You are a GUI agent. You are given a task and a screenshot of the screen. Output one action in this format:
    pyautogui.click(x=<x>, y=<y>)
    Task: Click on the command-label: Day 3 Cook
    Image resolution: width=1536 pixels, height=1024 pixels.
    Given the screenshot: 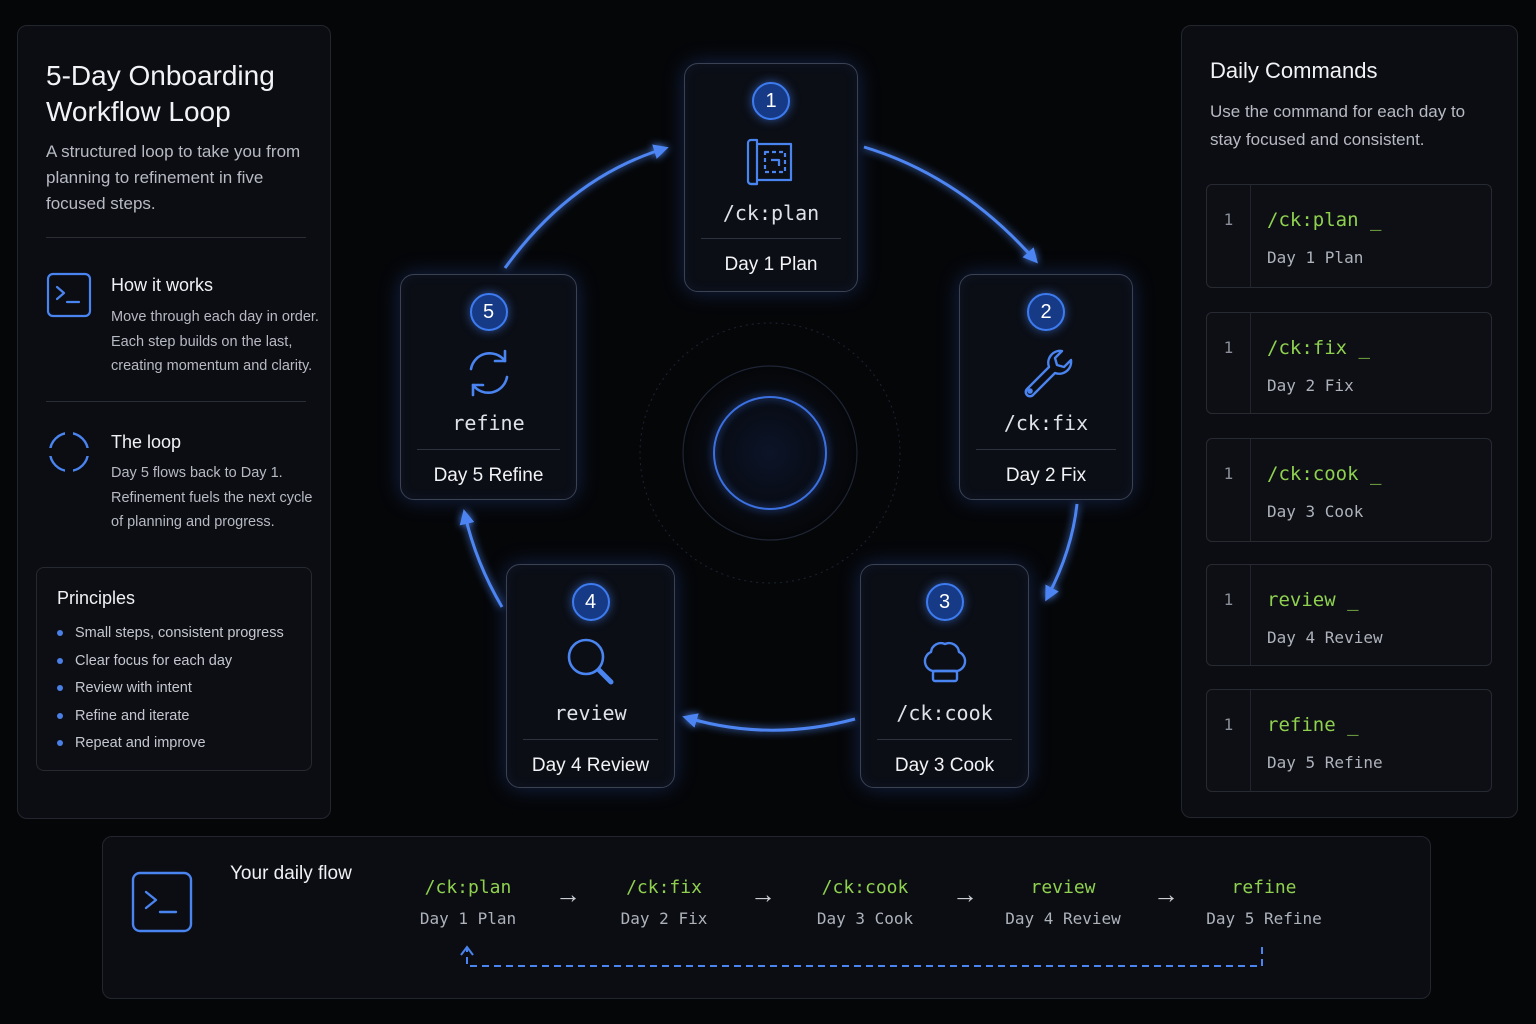 What is the action you would take?
    pyautogui.click(x=1315, y=511)
    